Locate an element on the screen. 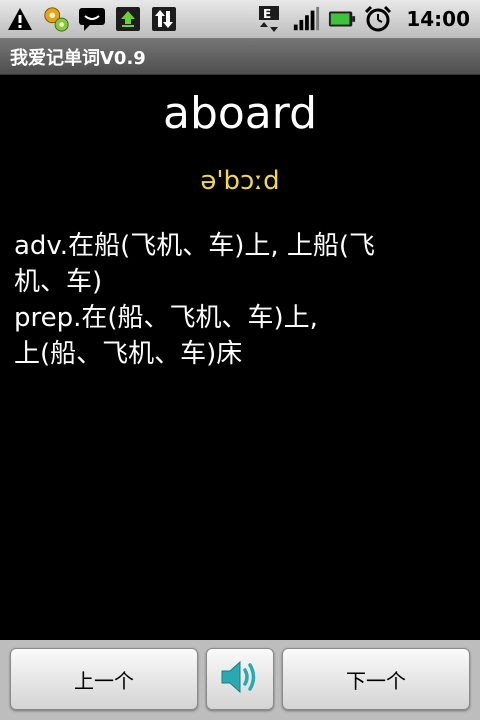  upload-icon is located at coordinates (128, 19).